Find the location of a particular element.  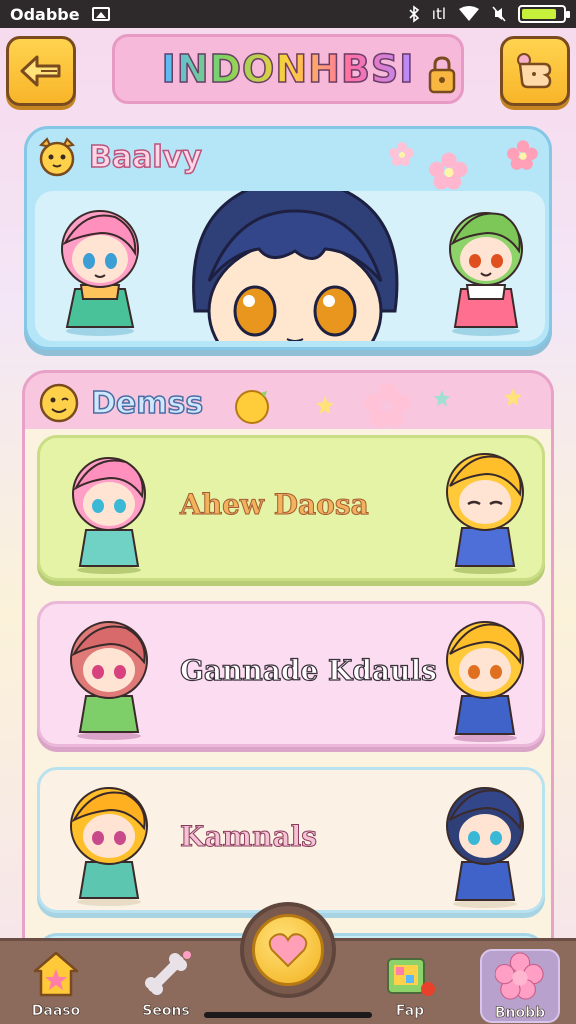

nav-gifts: Fap is located at coordinates (410, 986).